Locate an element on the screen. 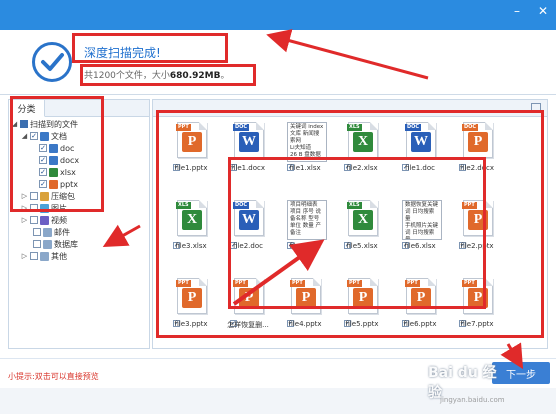  file-tile: XLSXfile2.xlsx is located at coordinates (361, 153).